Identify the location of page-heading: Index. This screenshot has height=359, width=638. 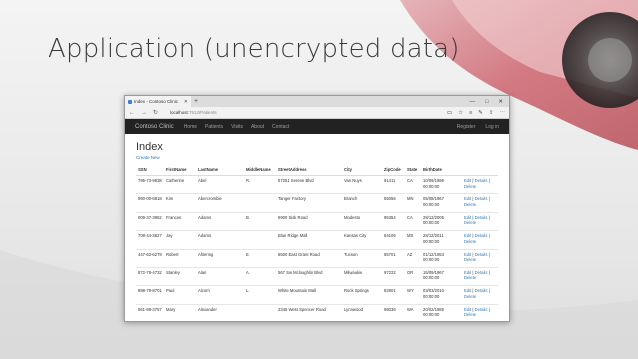
(149, 147).